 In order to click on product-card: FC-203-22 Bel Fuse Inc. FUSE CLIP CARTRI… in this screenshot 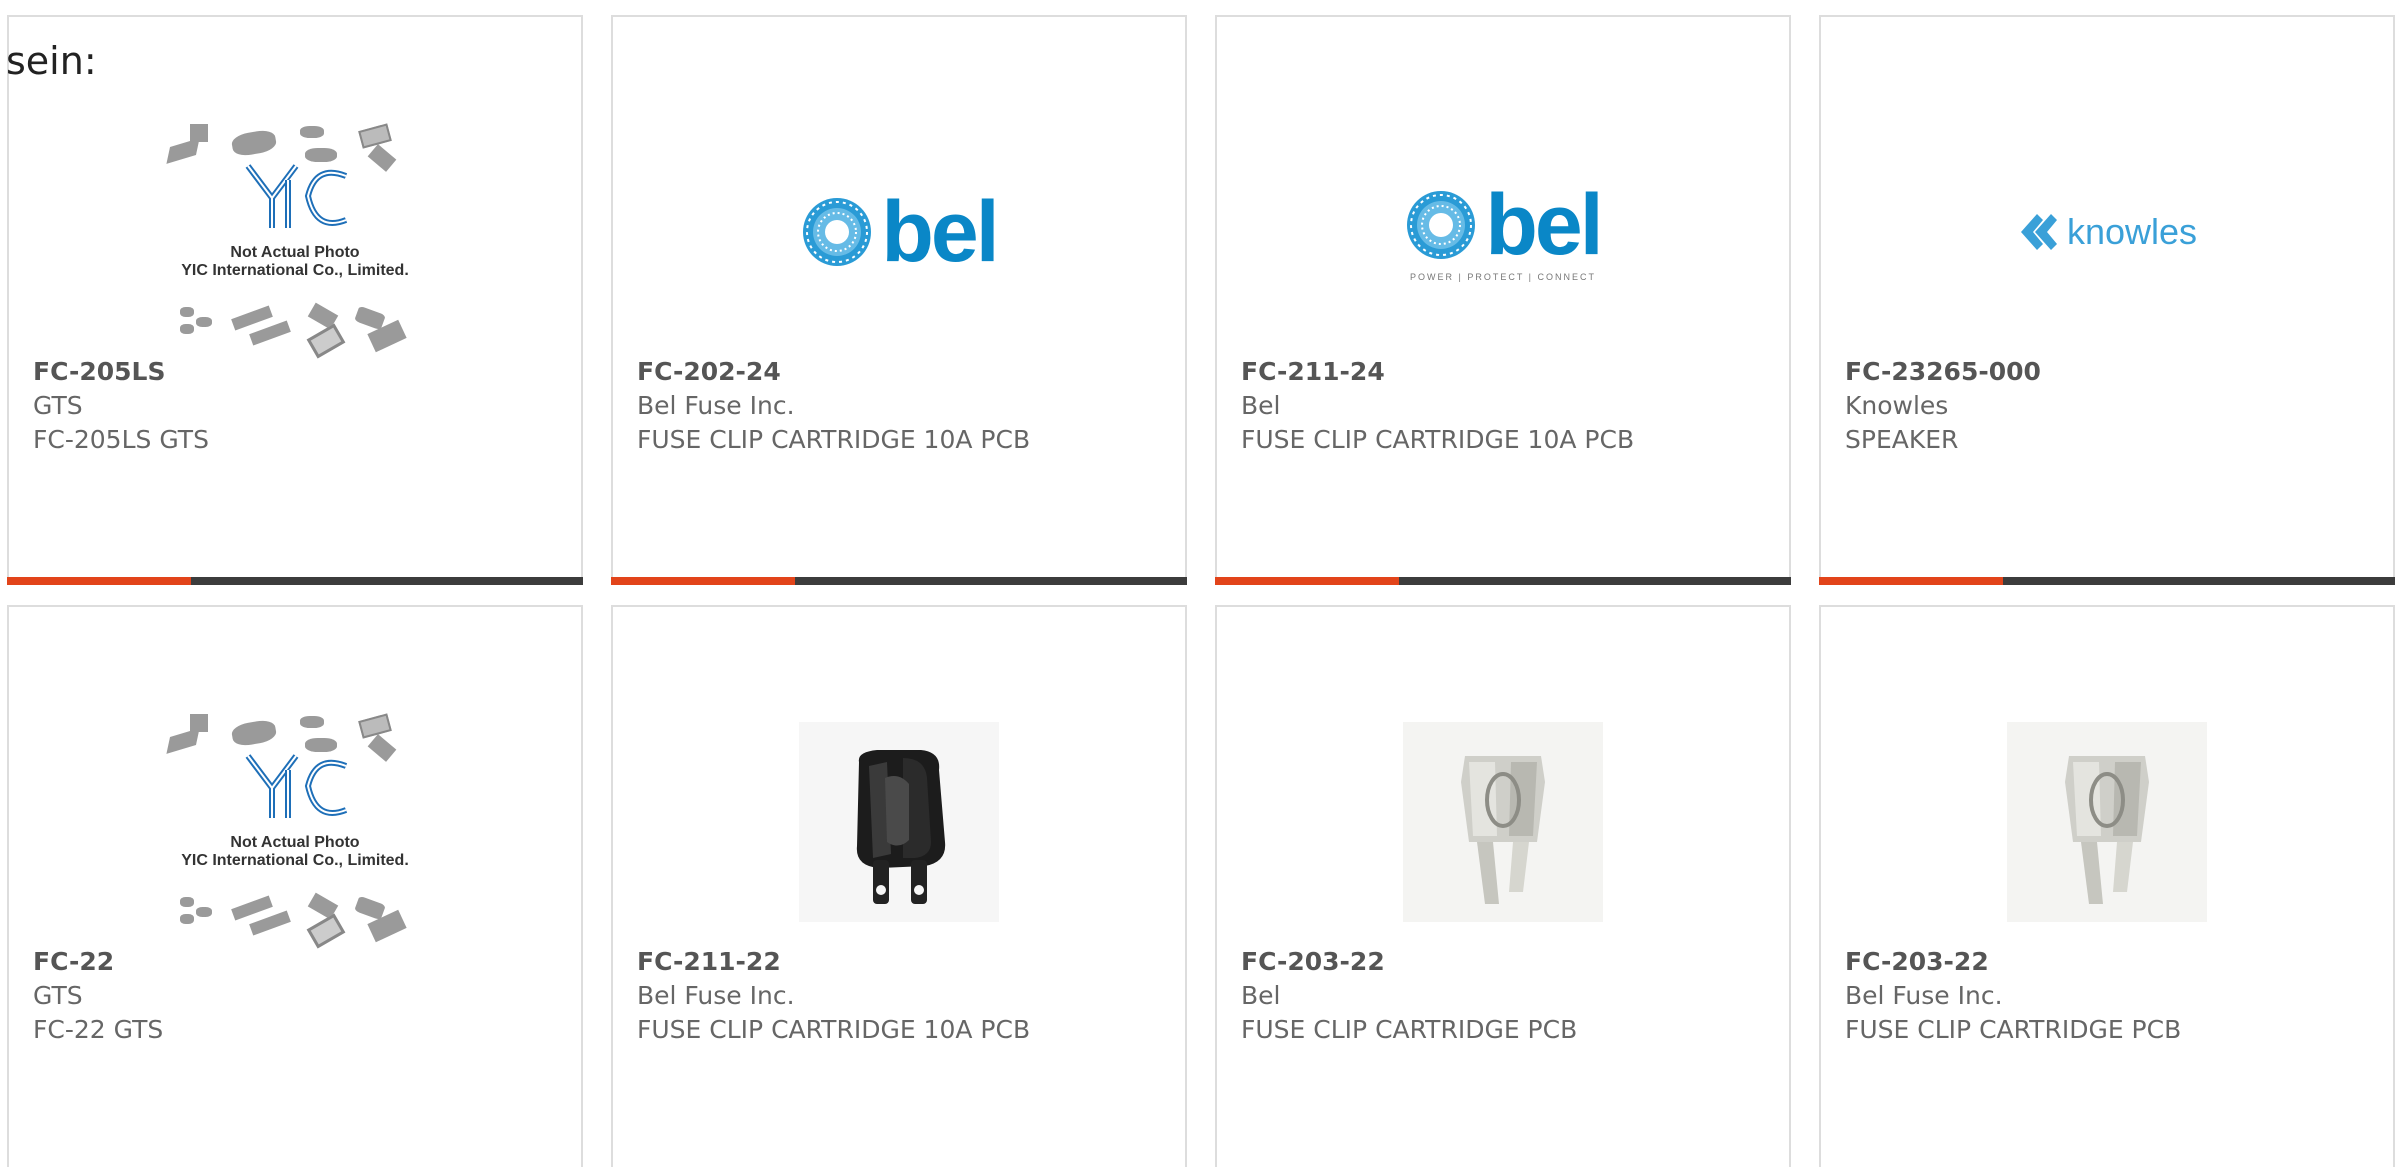, I will do `click(2107, 886)`.